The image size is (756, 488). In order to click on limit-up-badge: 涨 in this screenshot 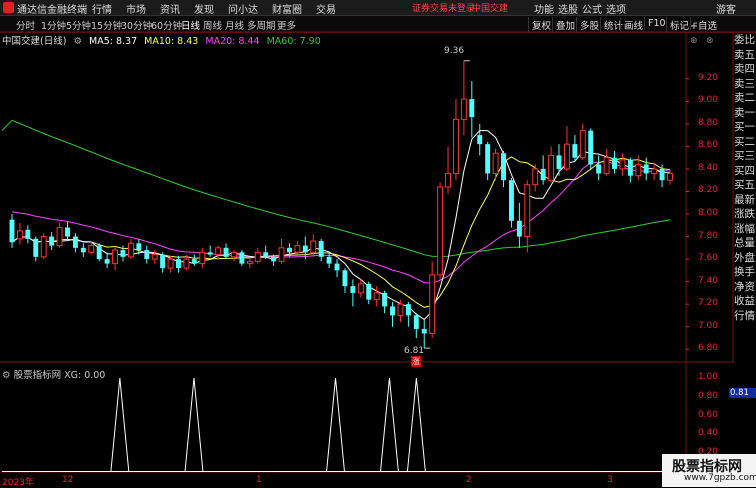, I will do `click(416, 361)`.